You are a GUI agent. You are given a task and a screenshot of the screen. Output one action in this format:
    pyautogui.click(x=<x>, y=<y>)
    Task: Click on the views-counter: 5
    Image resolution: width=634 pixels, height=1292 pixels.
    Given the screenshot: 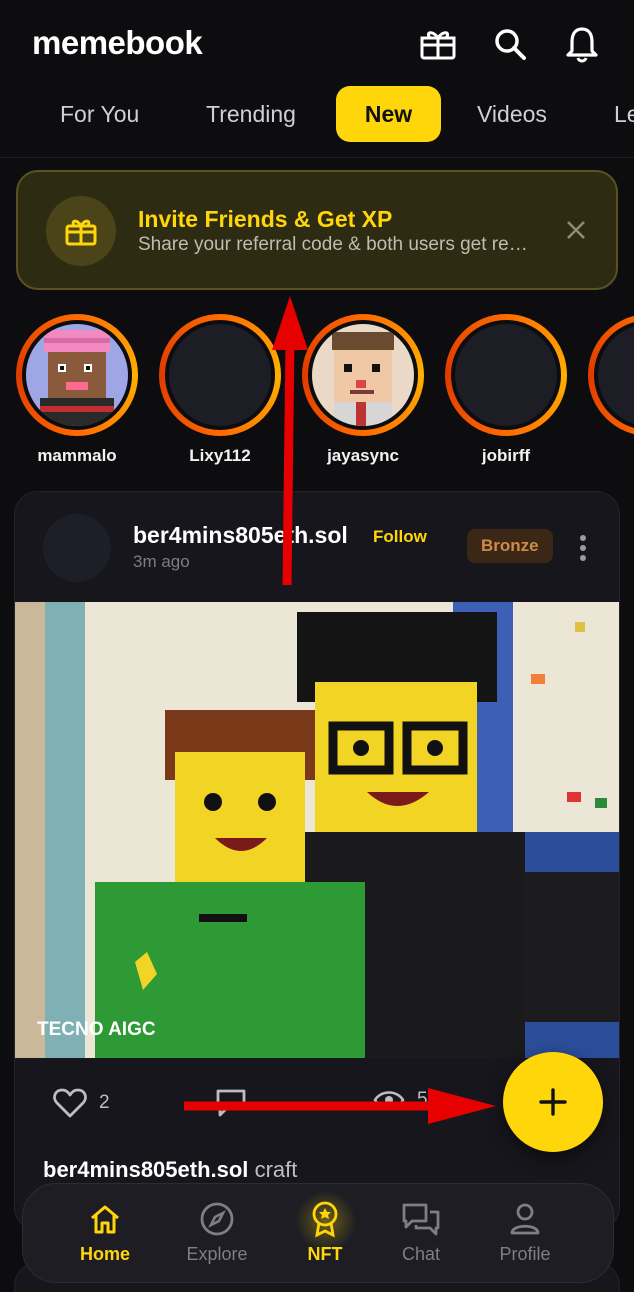 What is the action you would take?
    pyautogui.click(x=400, y=1100)
    